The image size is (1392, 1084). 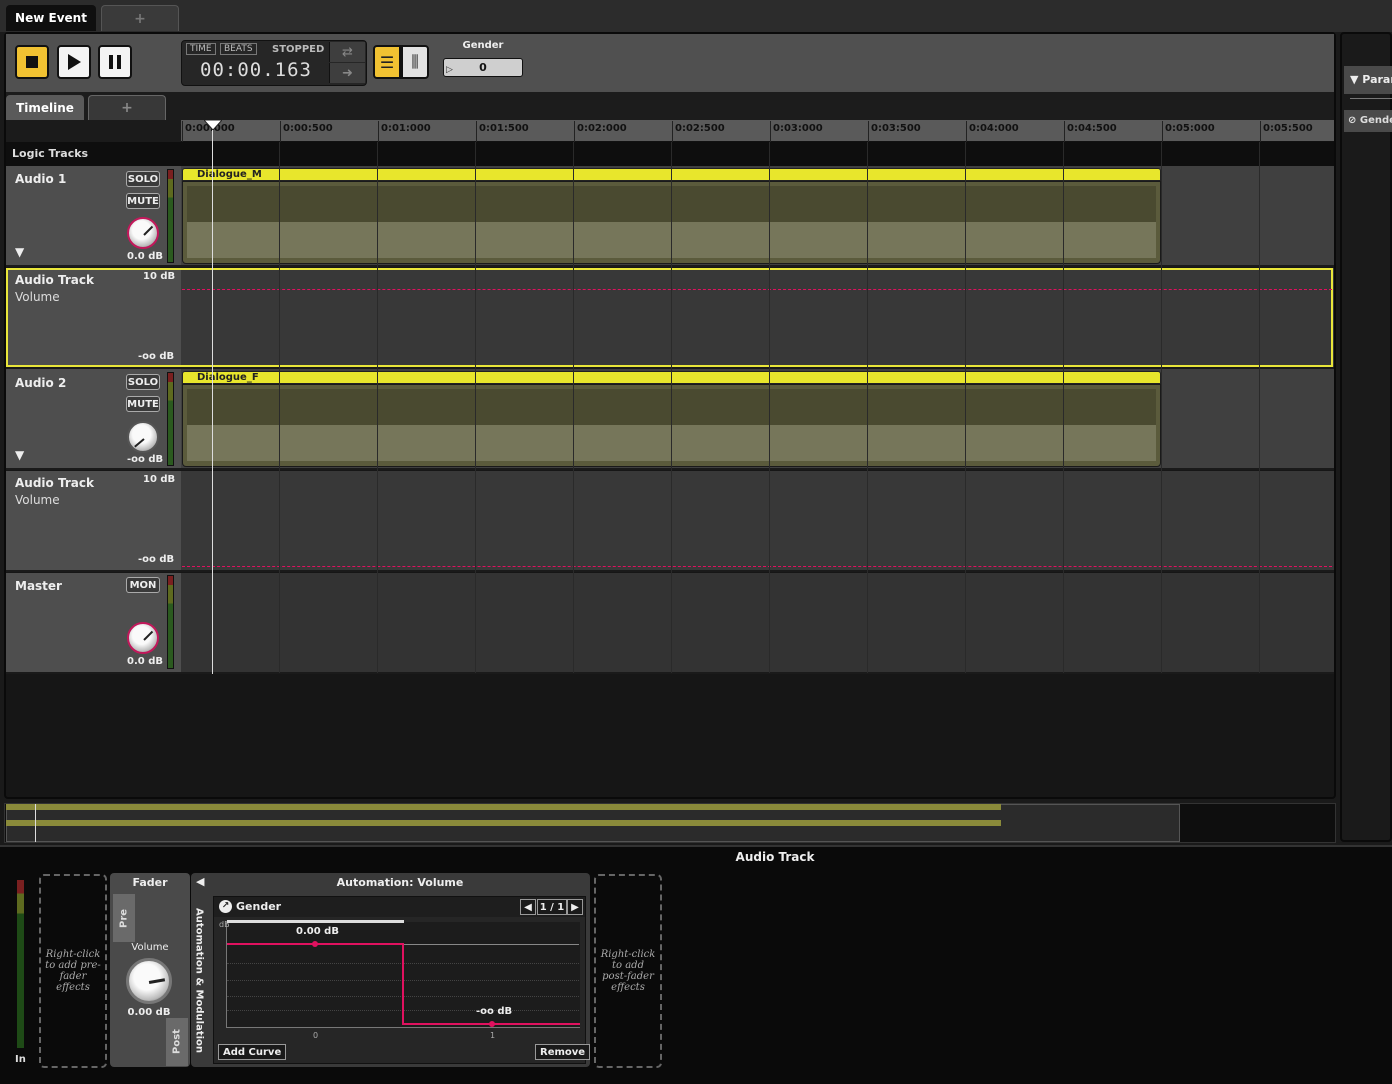 What do you see at coordinates (35, 823) in the screenshot?
I see `overview-playhead` at bounding box center [35, 823].